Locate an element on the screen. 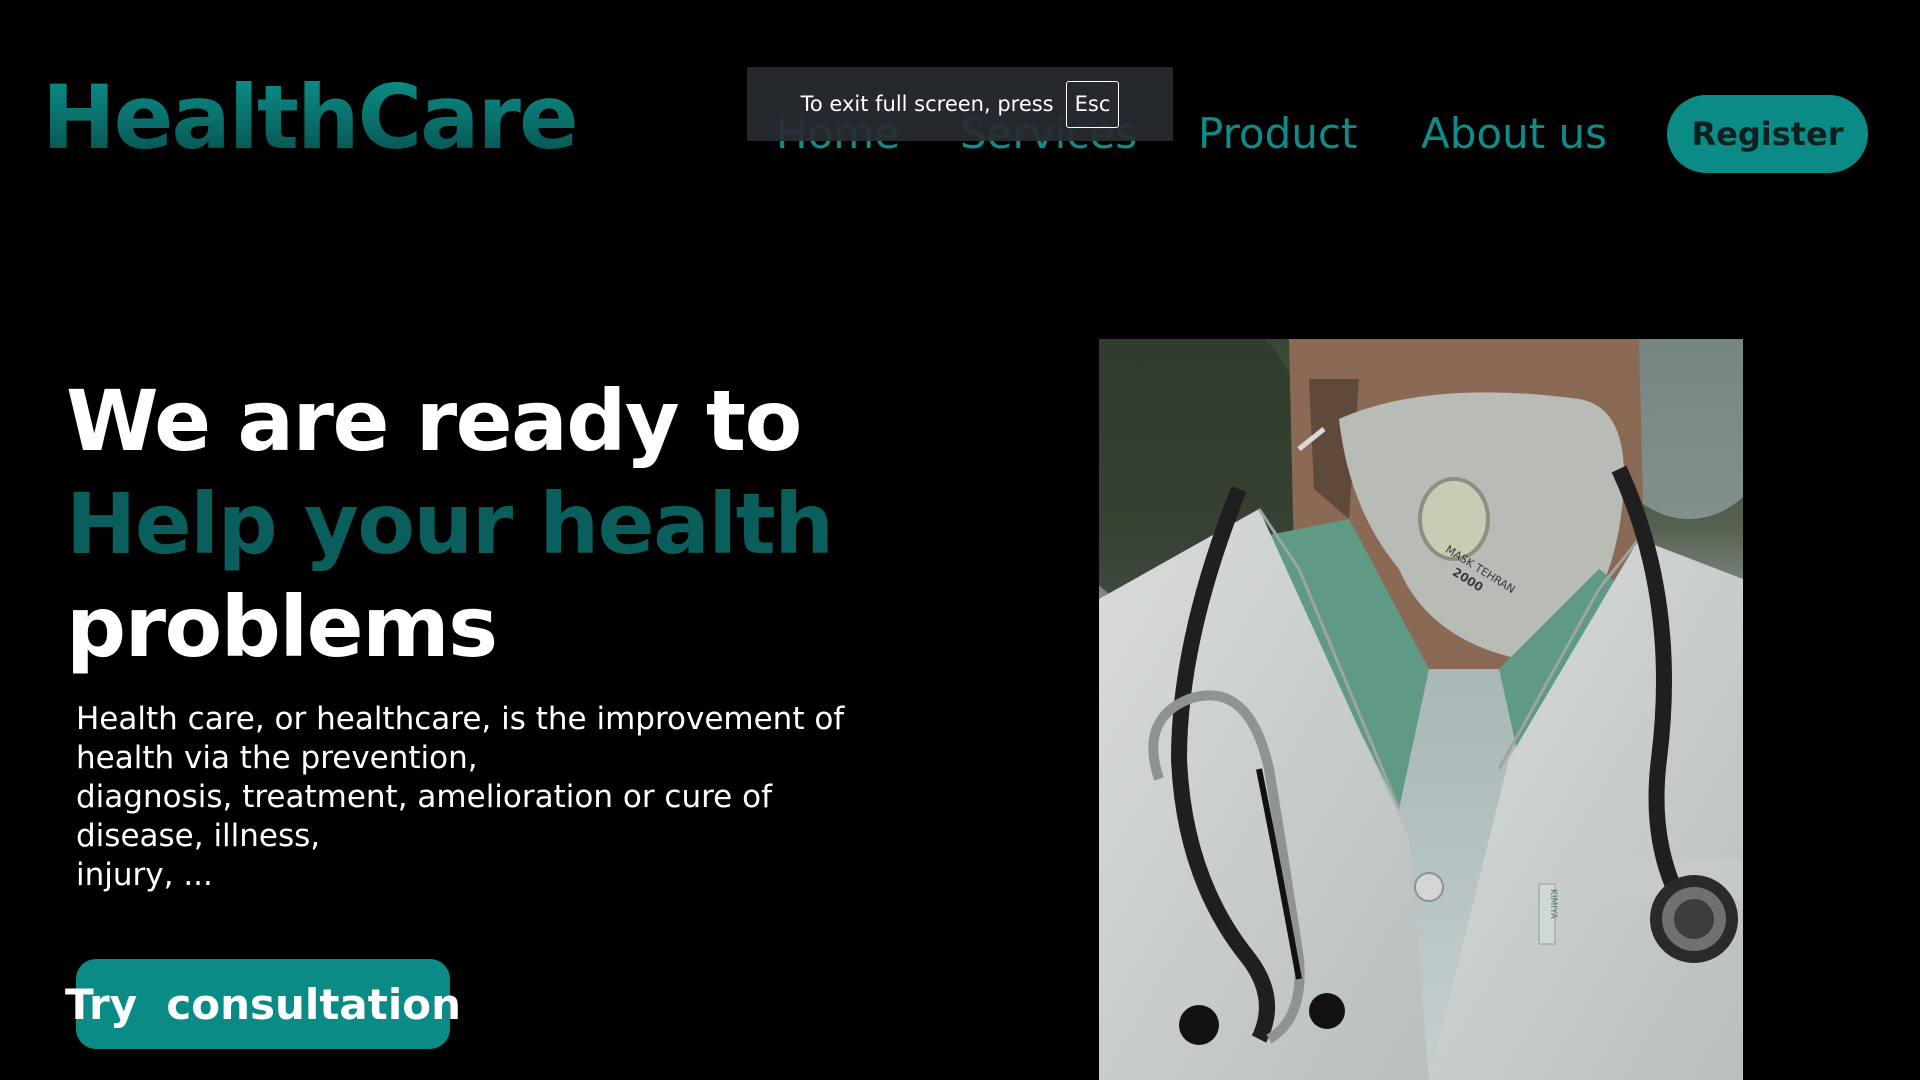 This screenshot has width=1920, height=1080. headline-line-1: We are ready to is located at coordinates (434, 421).